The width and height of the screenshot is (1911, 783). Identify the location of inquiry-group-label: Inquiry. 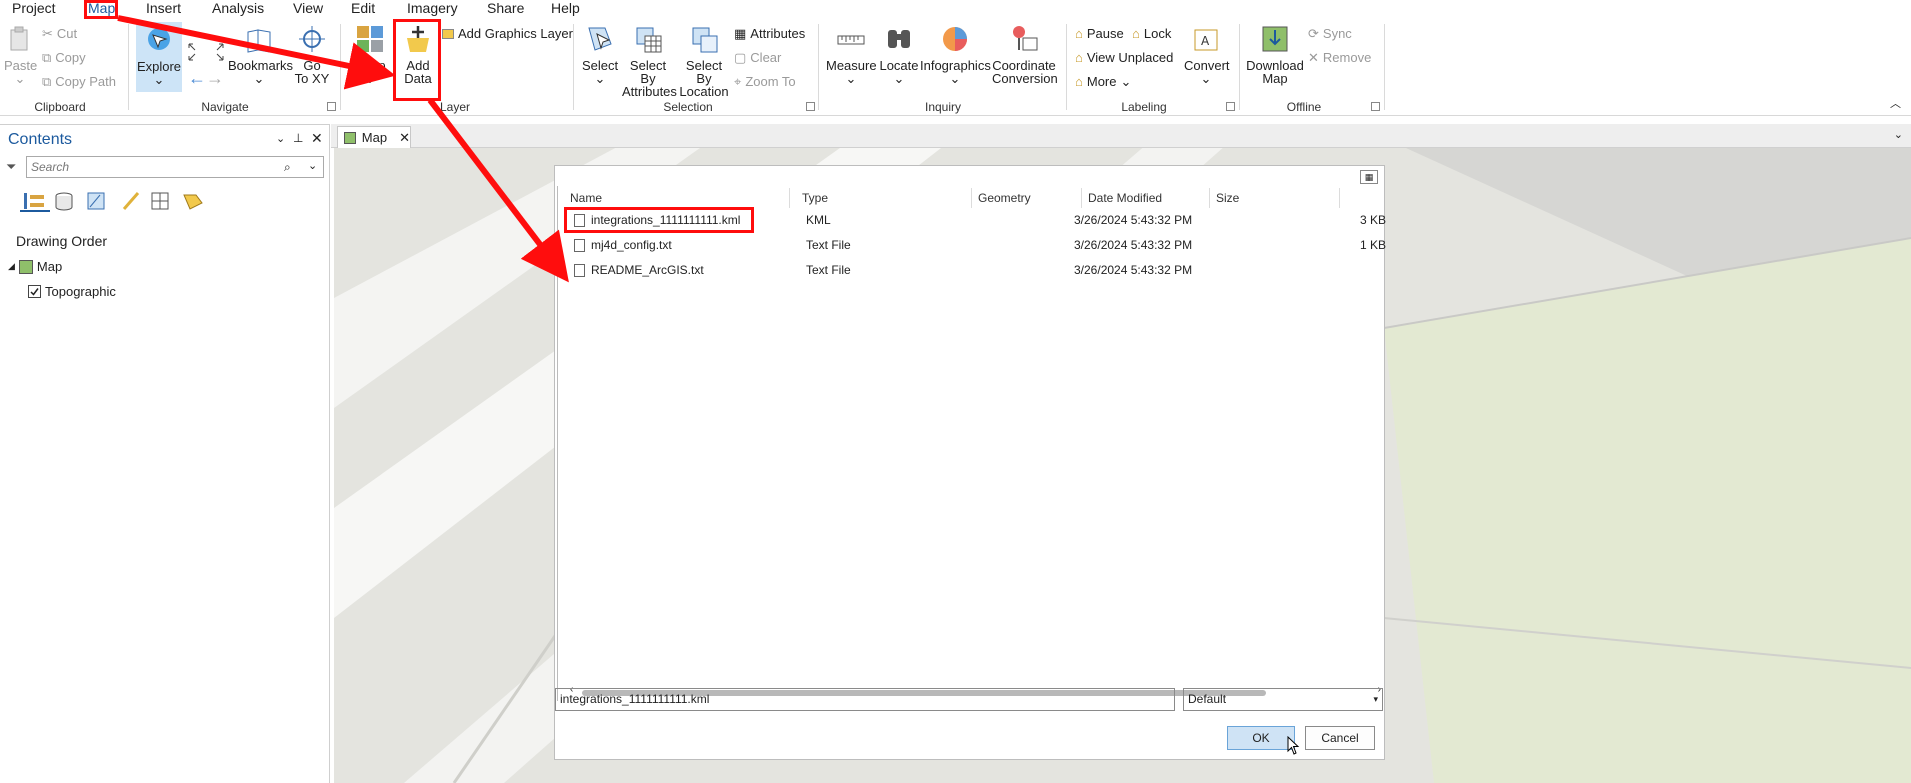
(943, 107).